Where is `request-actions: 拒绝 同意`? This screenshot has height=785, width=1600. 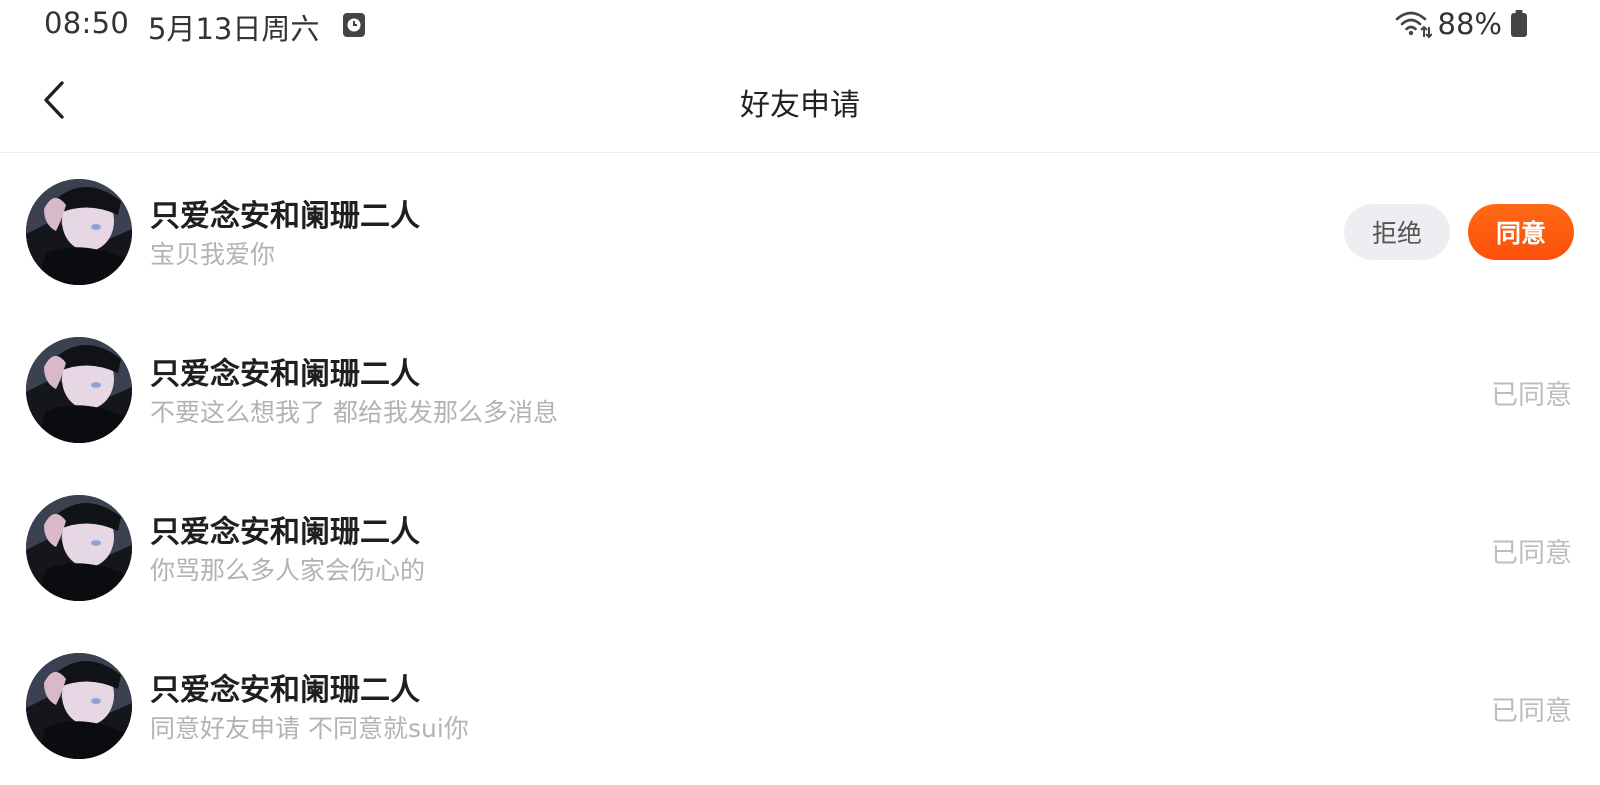
request-actions: 拒绝 同意 is located at coordinates (1459, 232).